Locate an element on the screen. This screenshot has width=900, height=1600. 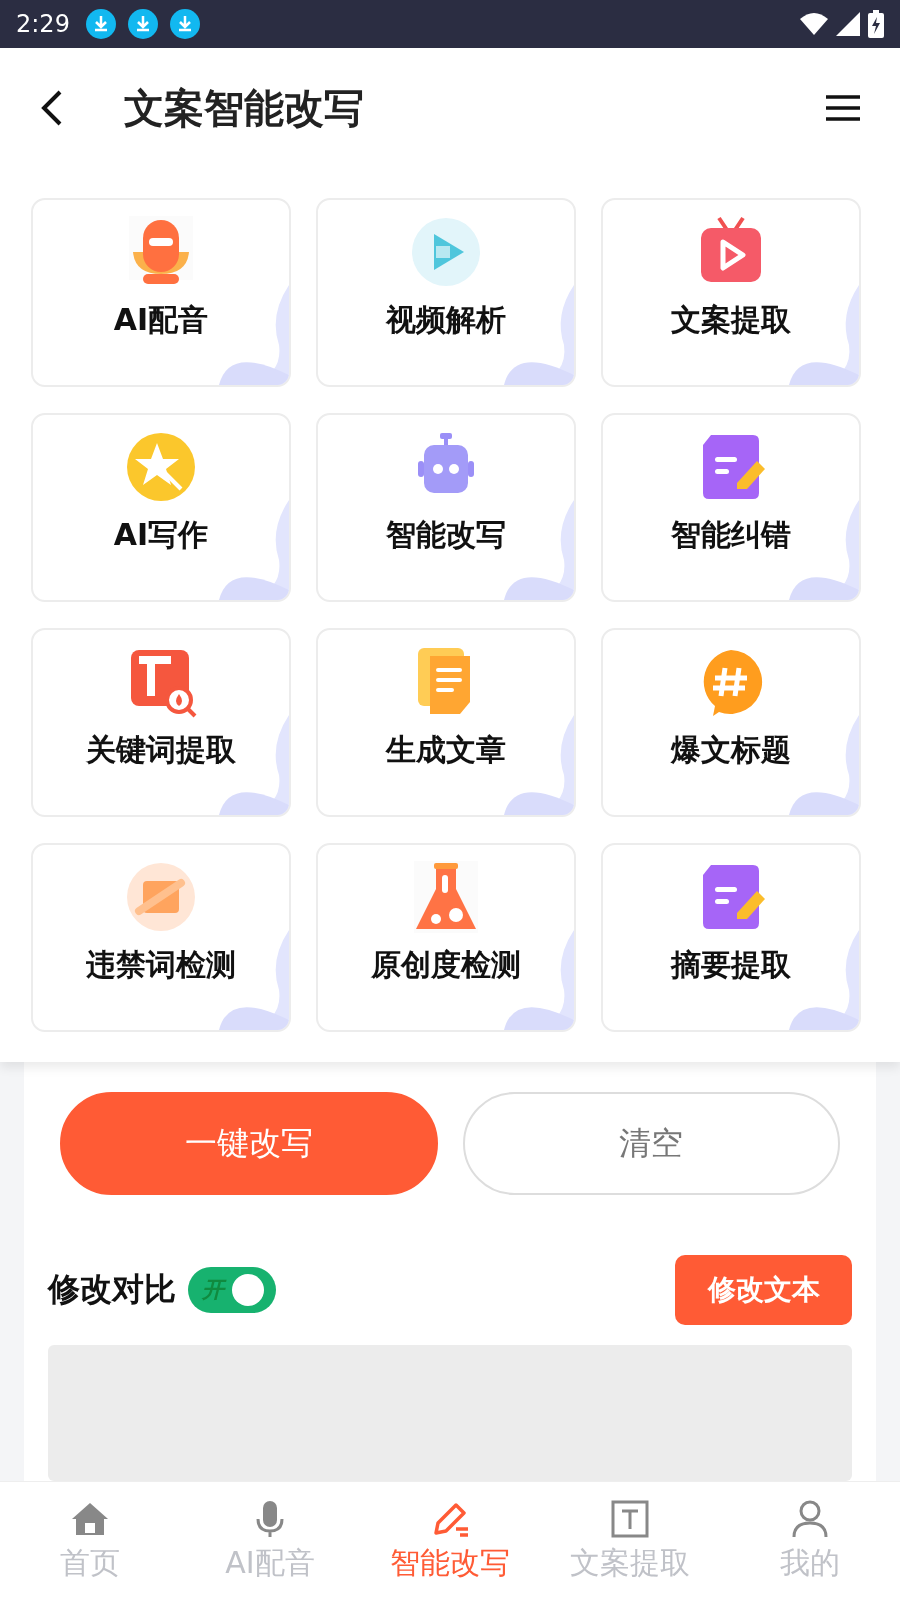
tool-tile: 视频解析 is located at coordinates (446, 292).